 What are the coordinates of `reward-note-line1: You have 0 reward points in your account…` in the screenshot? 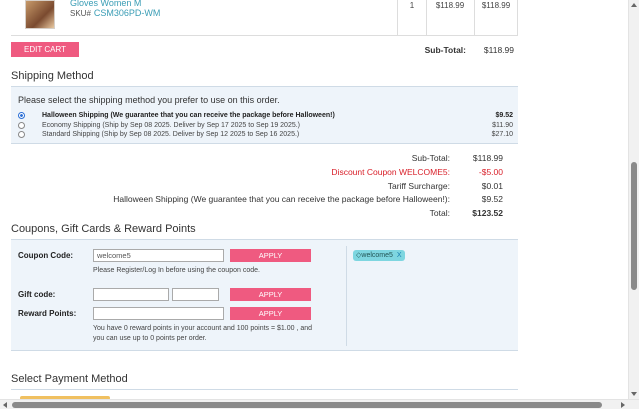 It's located at (203, 328).